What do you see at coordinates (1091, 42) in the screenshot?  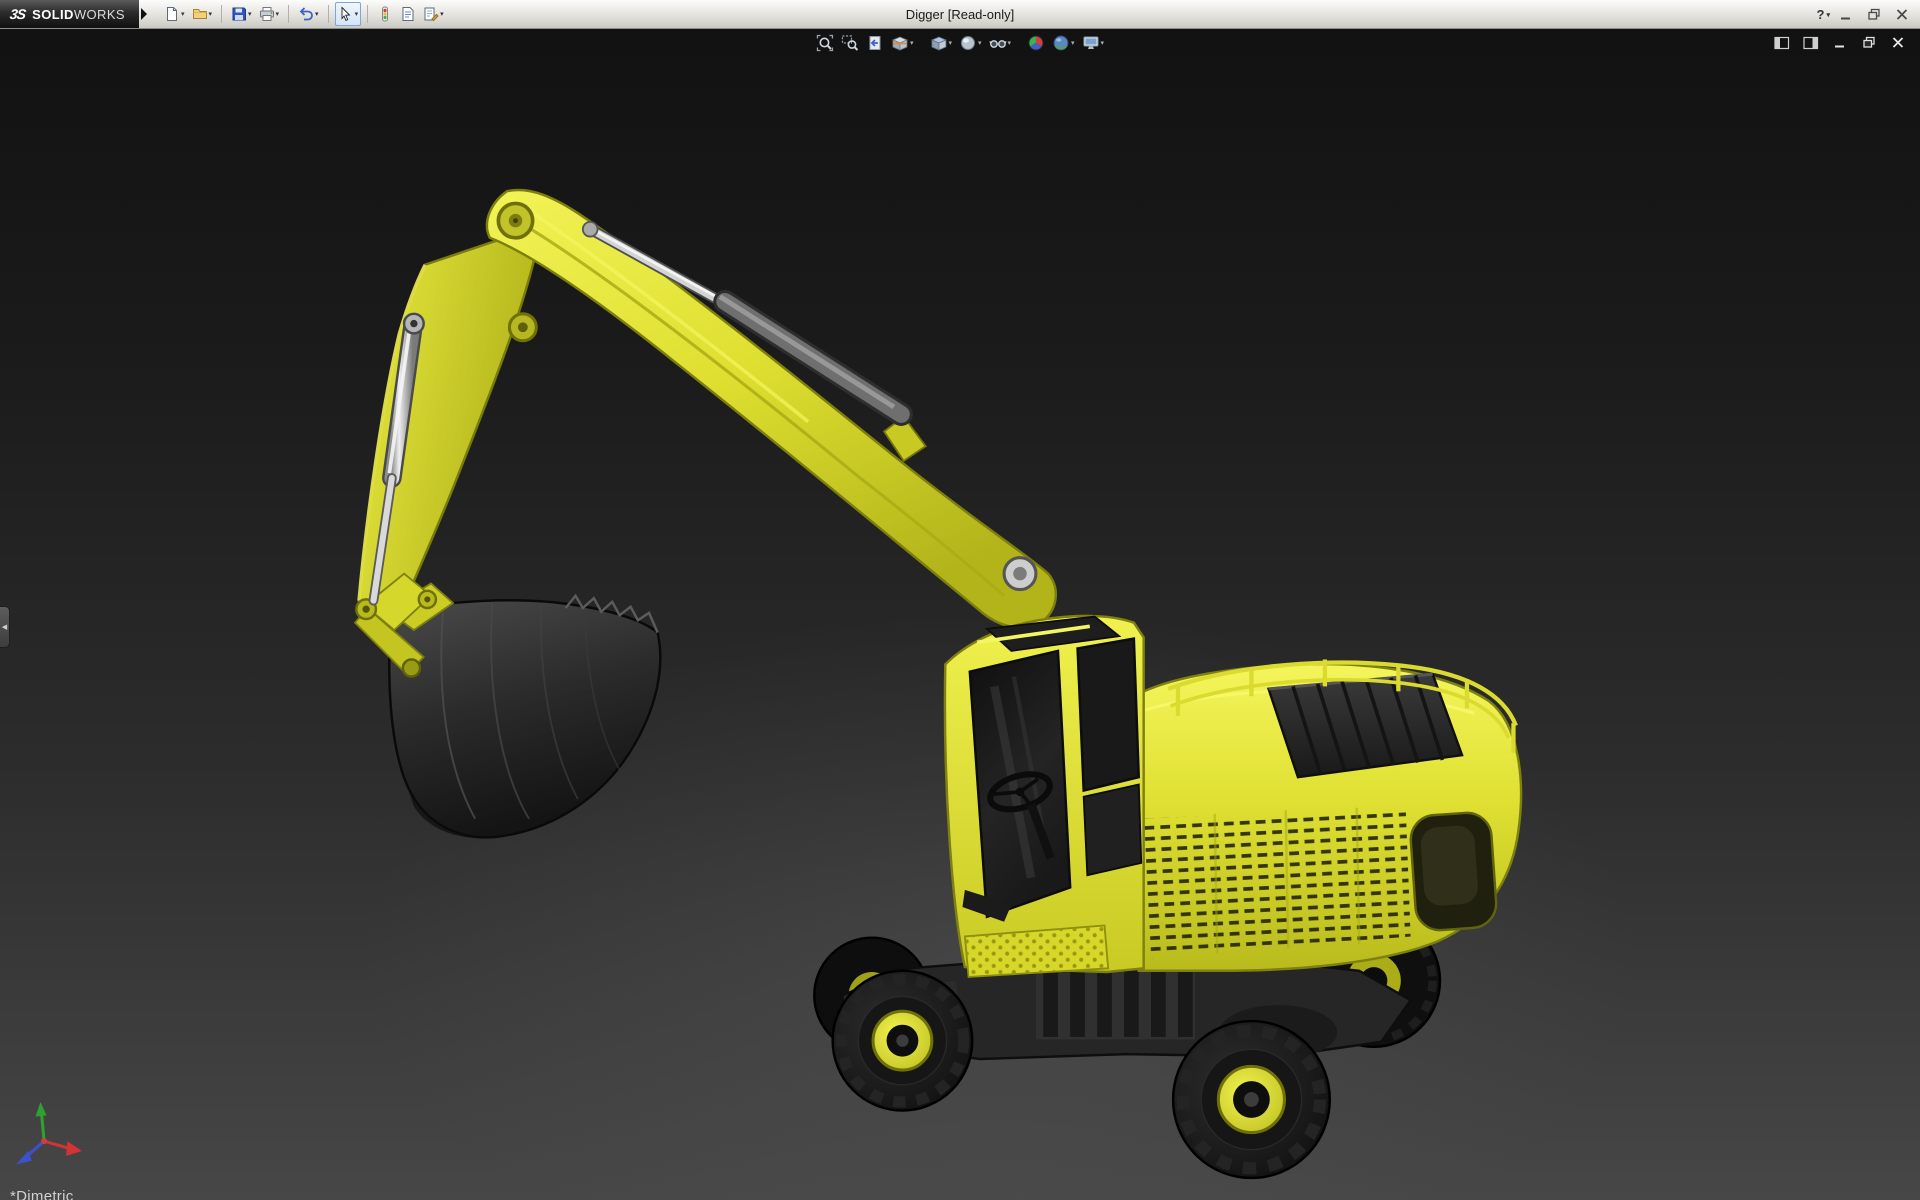 I see `view-settings-icon` at bounding box center [1091, 42].